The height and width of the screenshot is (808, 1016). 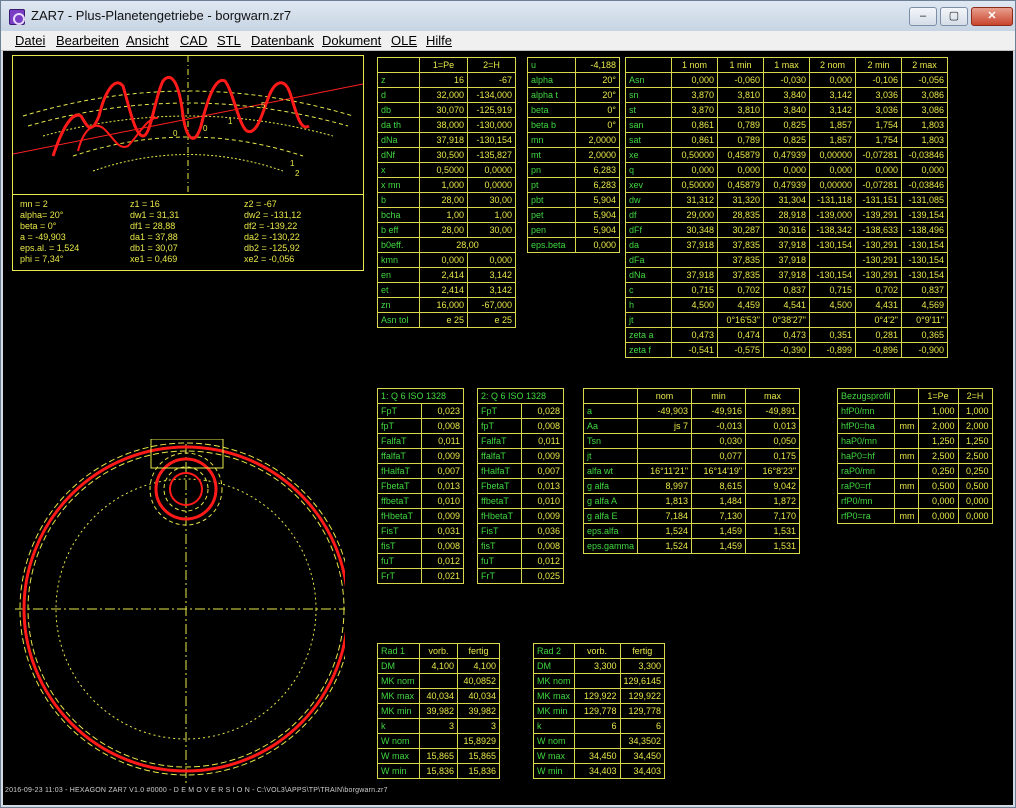 I want to click on row-value: js 7, so click(x=665, y=426).